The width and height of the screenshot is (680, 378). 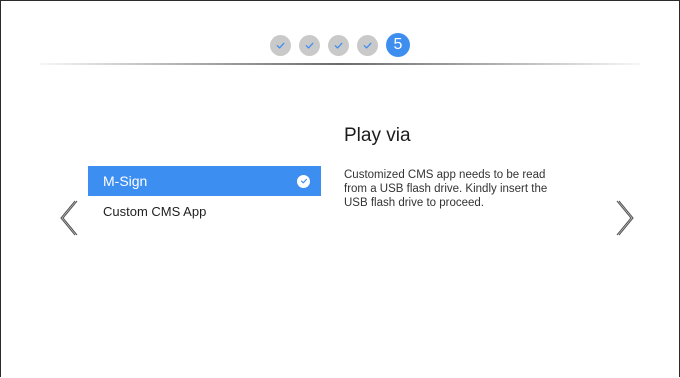 I want to click on option-m-sign: M-Sign, so click(x=204, y=181).